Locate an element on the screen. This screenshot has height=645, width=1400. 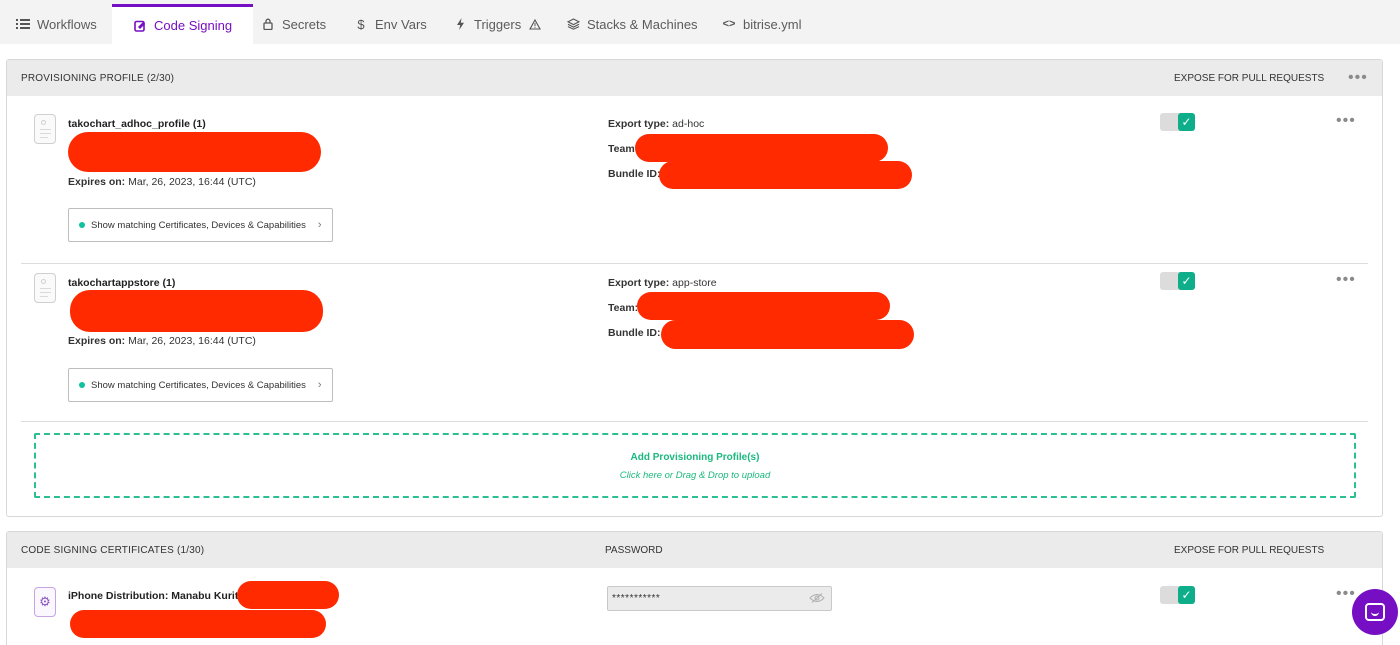
export-type: Export type: app-store is located at coordinates (662, 283).